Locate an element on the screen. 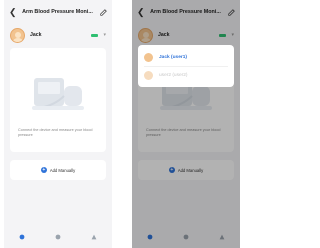 The image size is (320, 248). chevron-icon: ▾ is located at coordinates (104, 35).